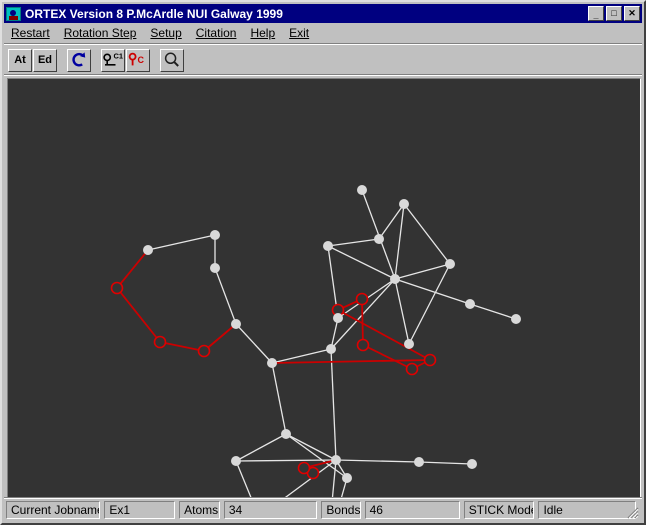 The image size is (646, 525). Describe the element at coordinates (113, 60) in the screenshot. I see `label-carbon-button: C1` at that location.